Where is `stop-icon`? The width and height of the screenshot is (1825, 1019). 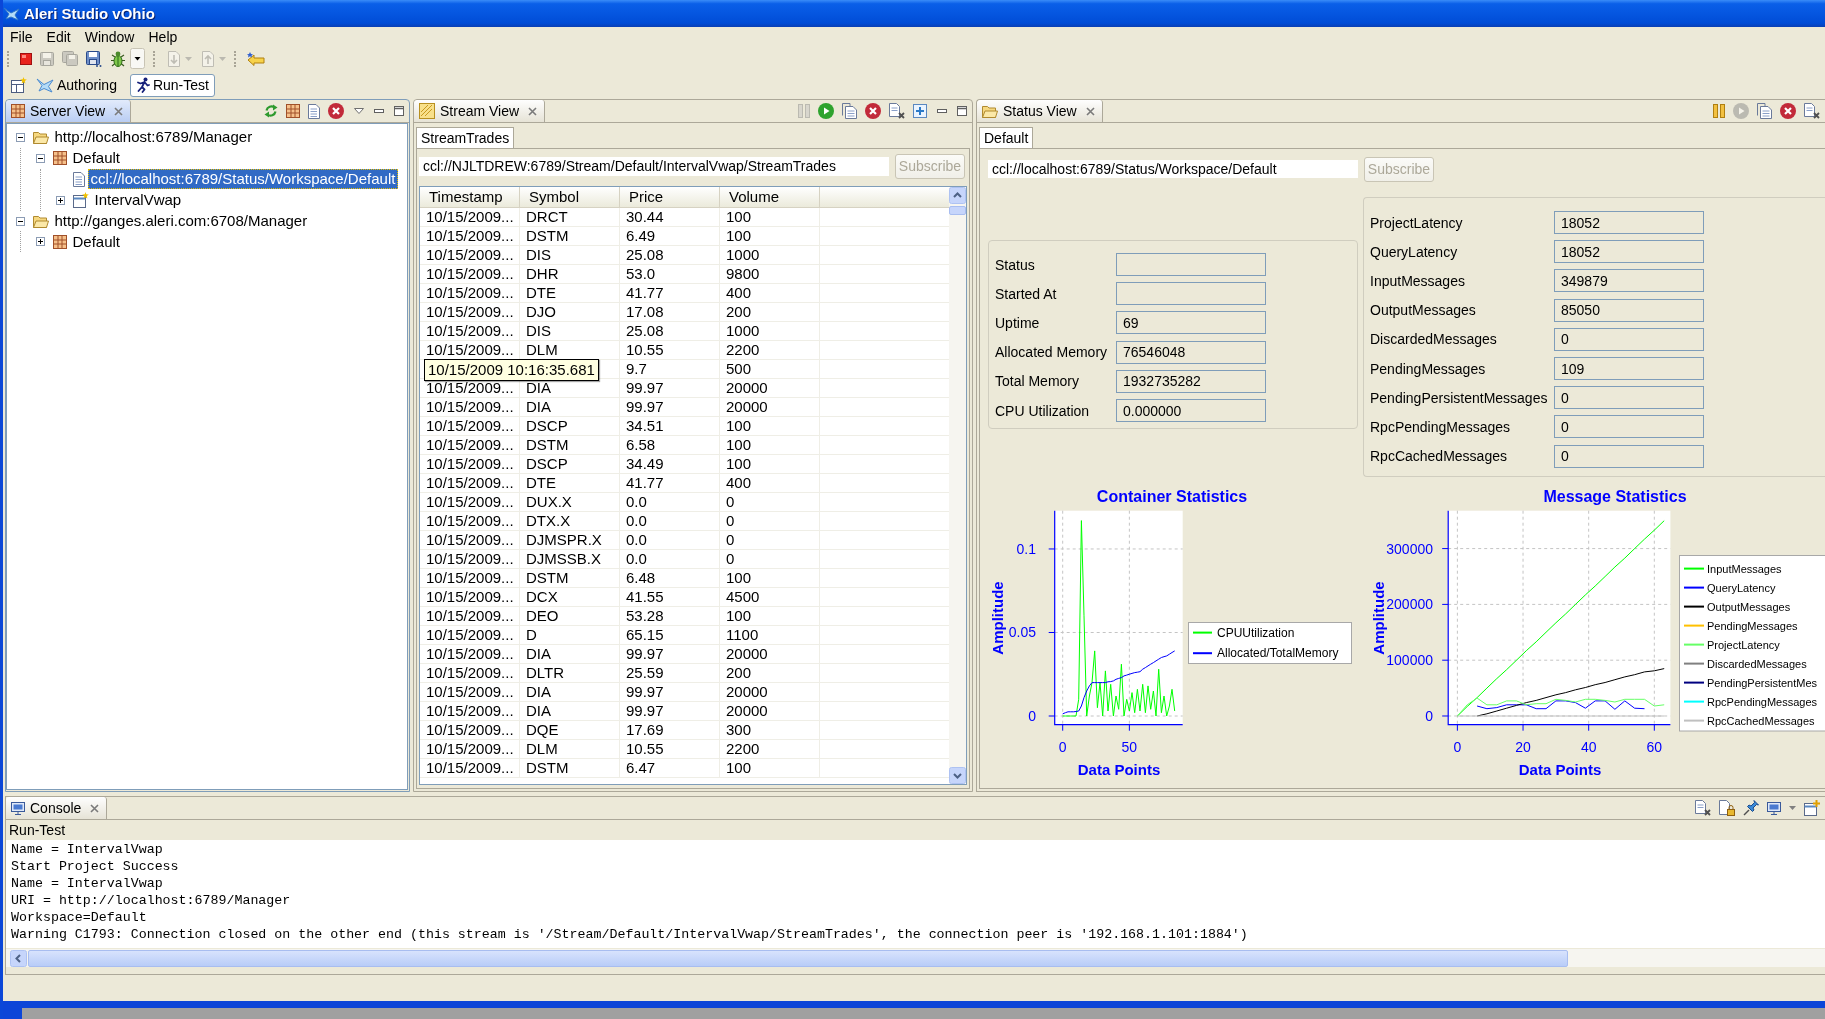
stop-icon is located at coordinates (26, 58).